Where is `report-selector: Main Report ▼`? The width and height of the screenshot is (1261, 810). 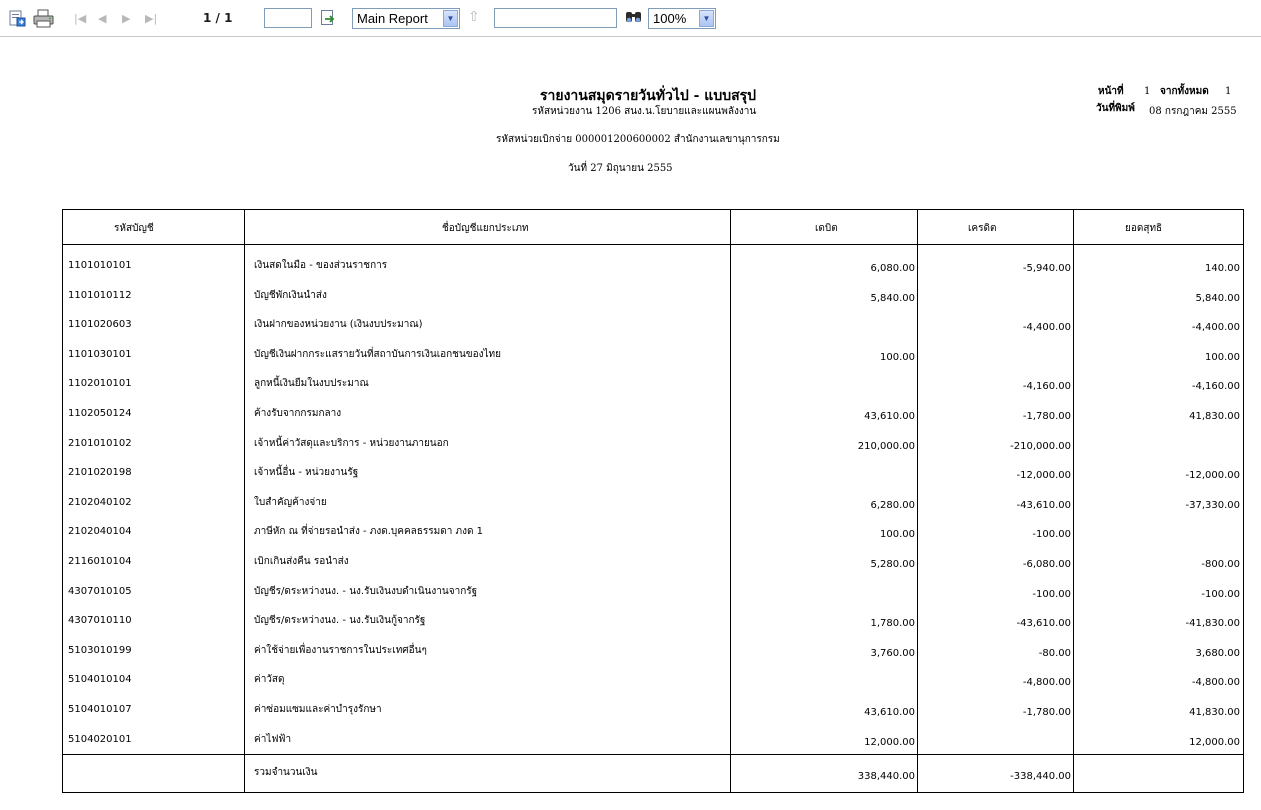
report-selector: Main Report ▼ is located at coordinates (406, 18).